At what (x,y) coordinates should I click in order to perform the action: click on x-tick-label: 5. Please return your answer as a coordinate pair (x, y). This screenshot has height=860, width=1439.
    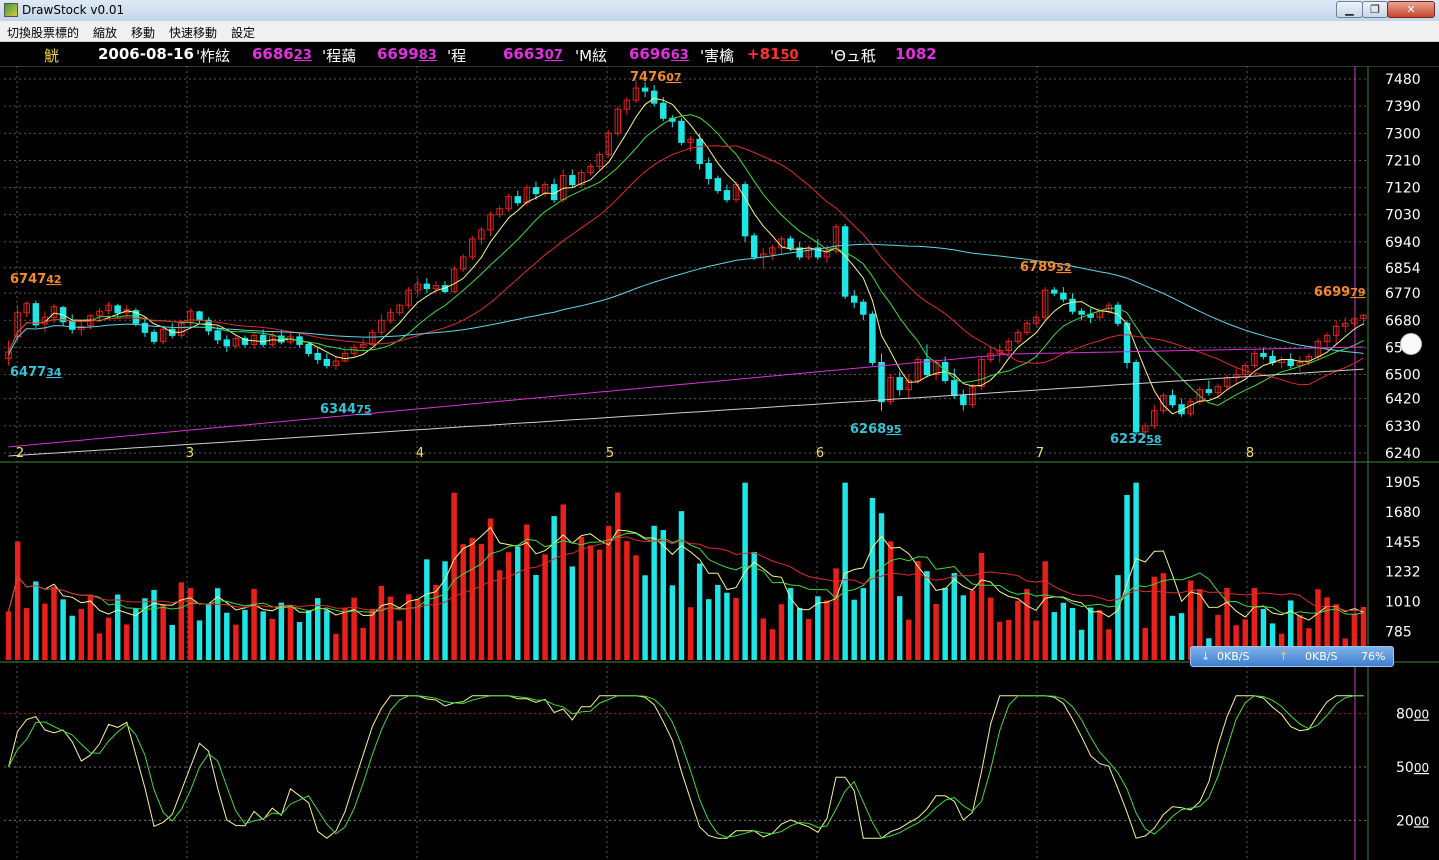
    Looking at the image, I should click on (610, 453).